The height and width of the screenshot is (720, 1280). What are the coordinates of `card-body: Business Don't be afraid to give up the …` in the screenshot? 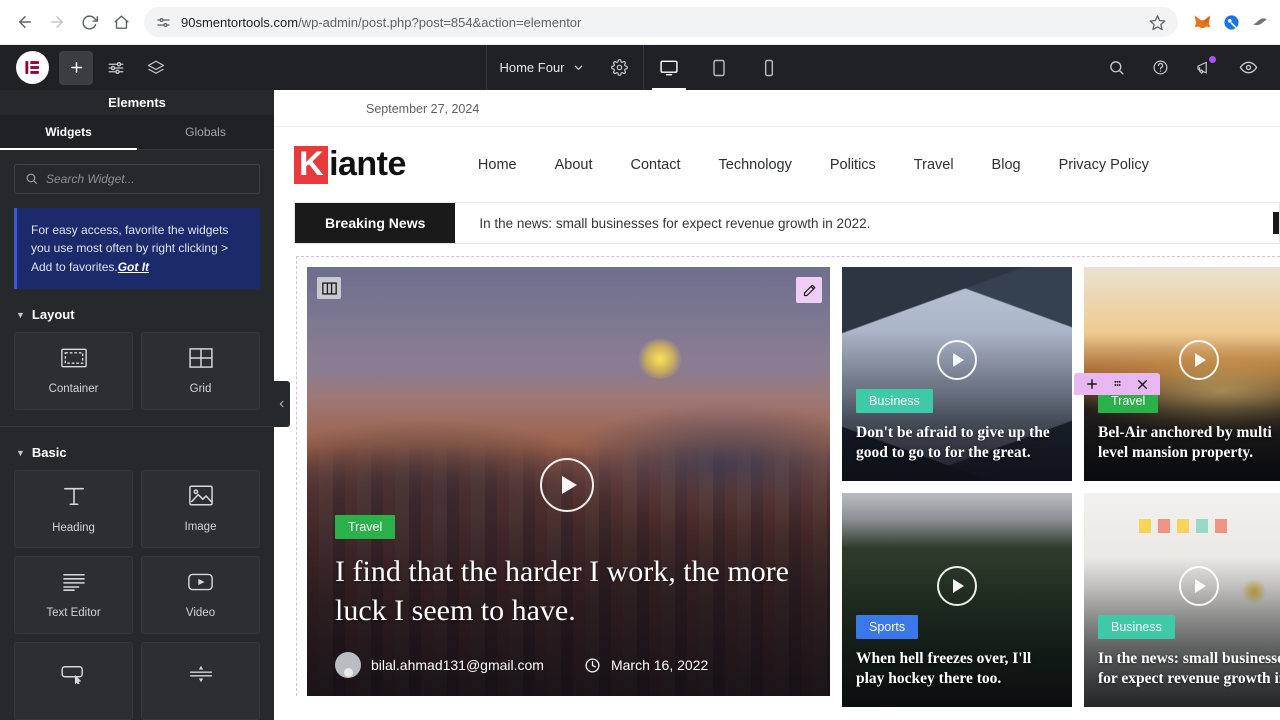 It's located at (958, 425).